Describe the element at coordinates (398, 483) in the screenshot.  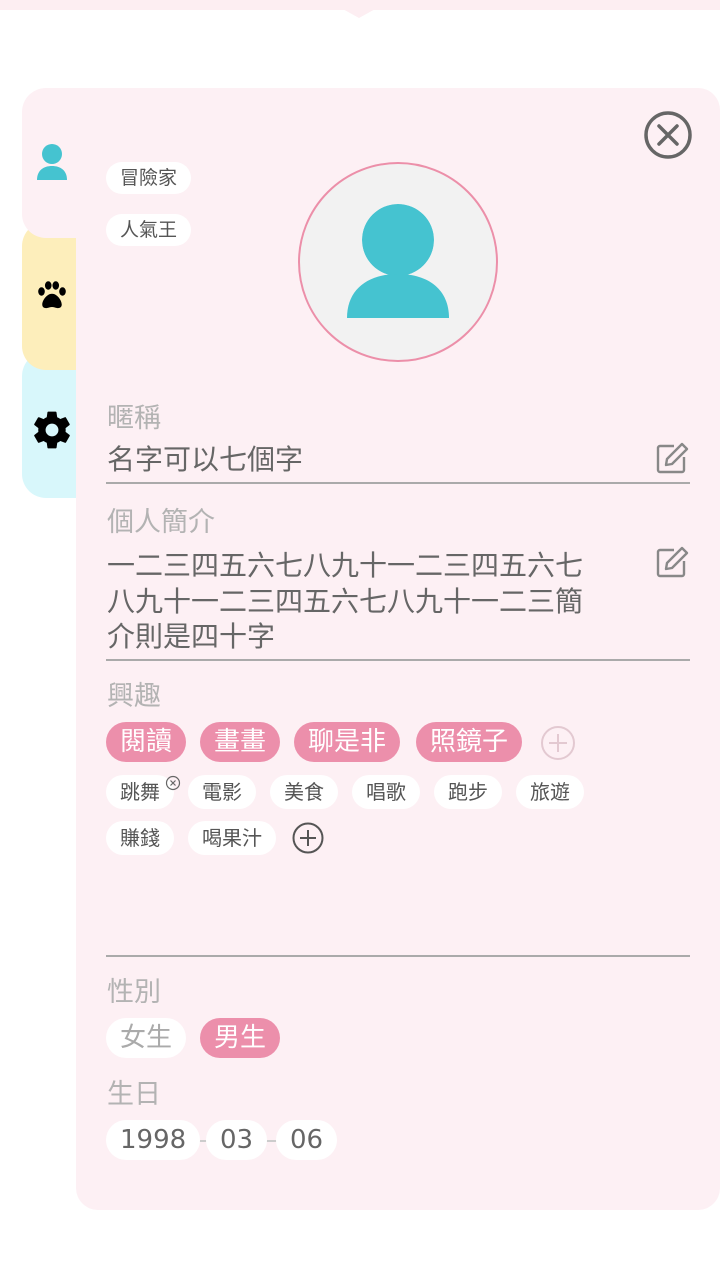
I see `nickname-divider` at that location.